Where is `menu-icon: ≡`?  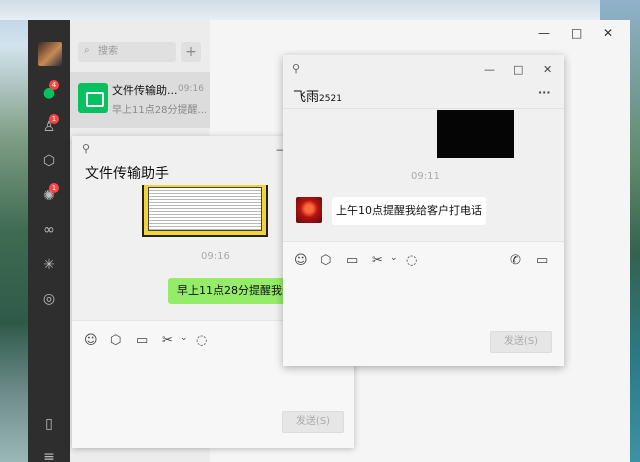 menu-icon: ≡ is located at coordinates (49, 455).